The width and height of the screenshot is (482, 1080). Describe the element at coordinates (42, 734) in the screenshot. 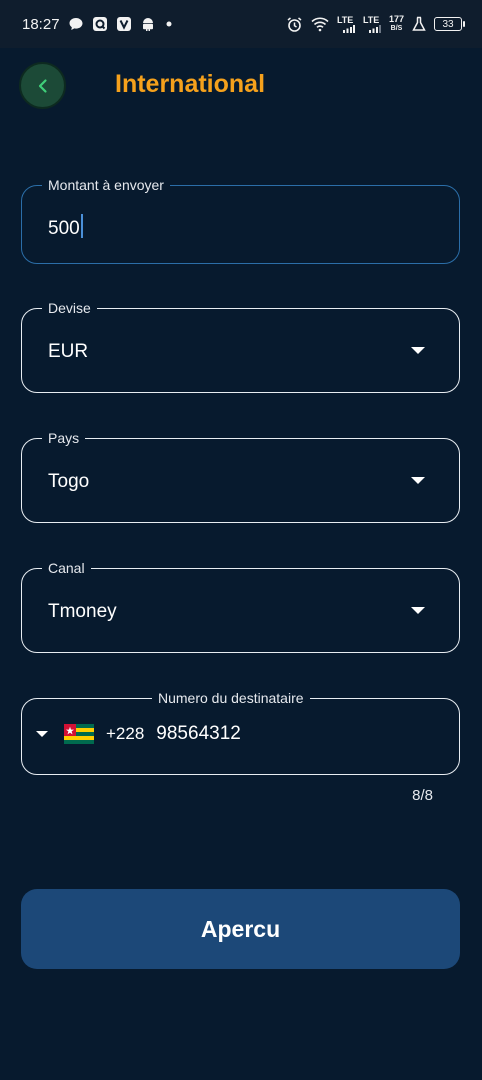

I see `country-picker-arrow-icon` at that location.